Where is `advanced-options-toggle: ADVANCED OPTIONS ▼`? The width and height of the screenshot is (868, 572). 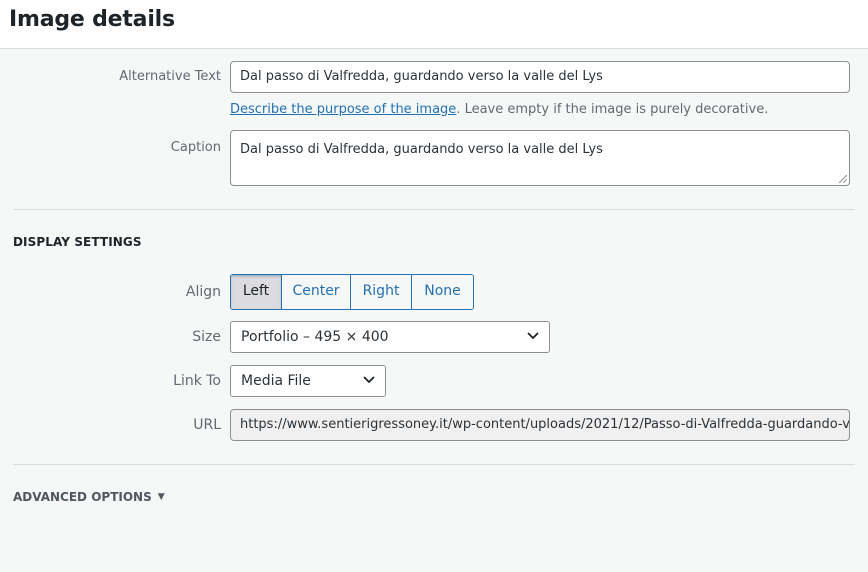
advanced-options-toggle: ADVANCED OPTIONS ▼ is located at coordinates (89, 497).